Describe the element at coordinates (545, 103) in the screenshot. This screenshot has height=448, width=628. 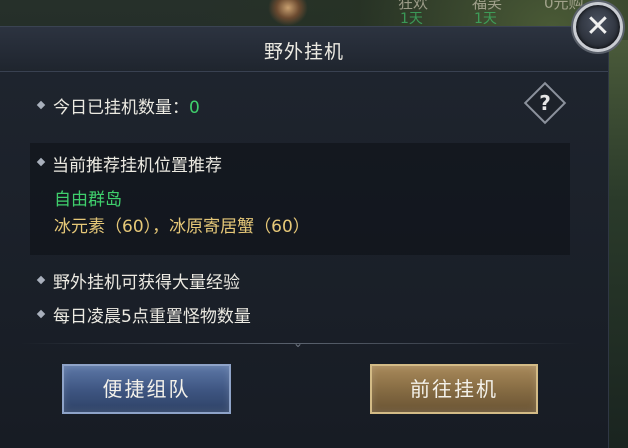
I see `help-glyph: ?` at that location.